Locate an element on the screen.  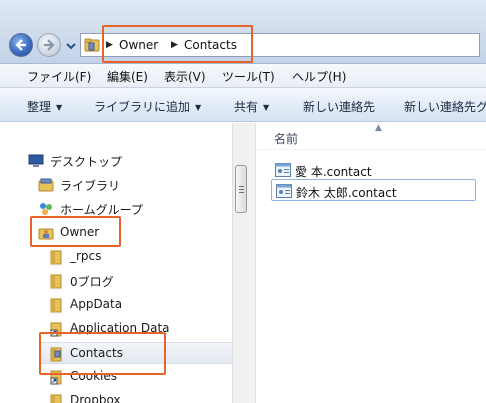
header-divider is located at coordinates (371, 149).